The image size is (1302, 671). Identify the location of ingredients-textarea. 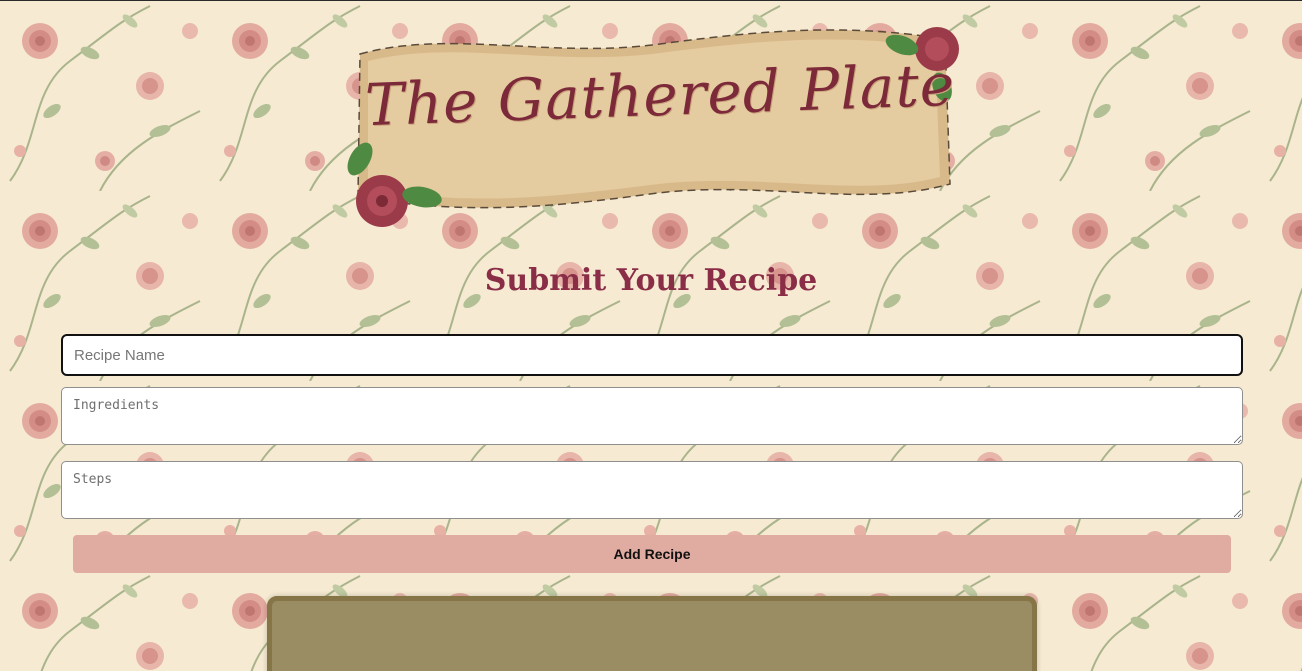
(652, 416).